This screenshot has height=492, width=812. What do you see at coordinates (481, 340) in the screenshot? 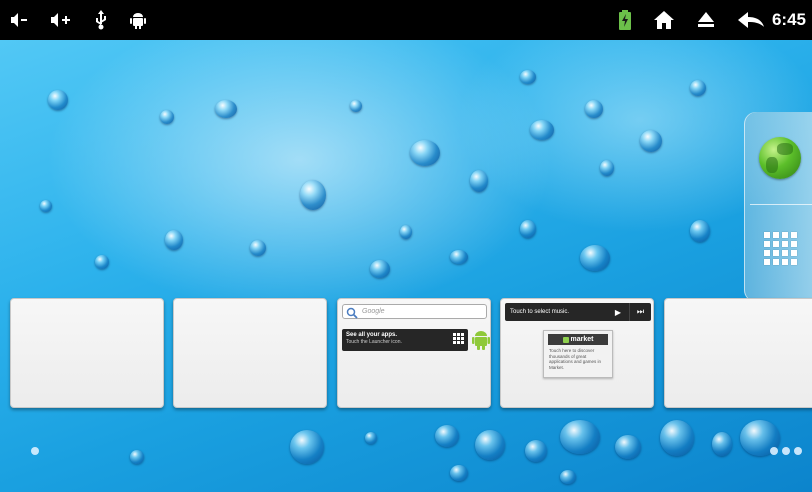
I see `android-robot-icon` at bounding box center [481, 340].